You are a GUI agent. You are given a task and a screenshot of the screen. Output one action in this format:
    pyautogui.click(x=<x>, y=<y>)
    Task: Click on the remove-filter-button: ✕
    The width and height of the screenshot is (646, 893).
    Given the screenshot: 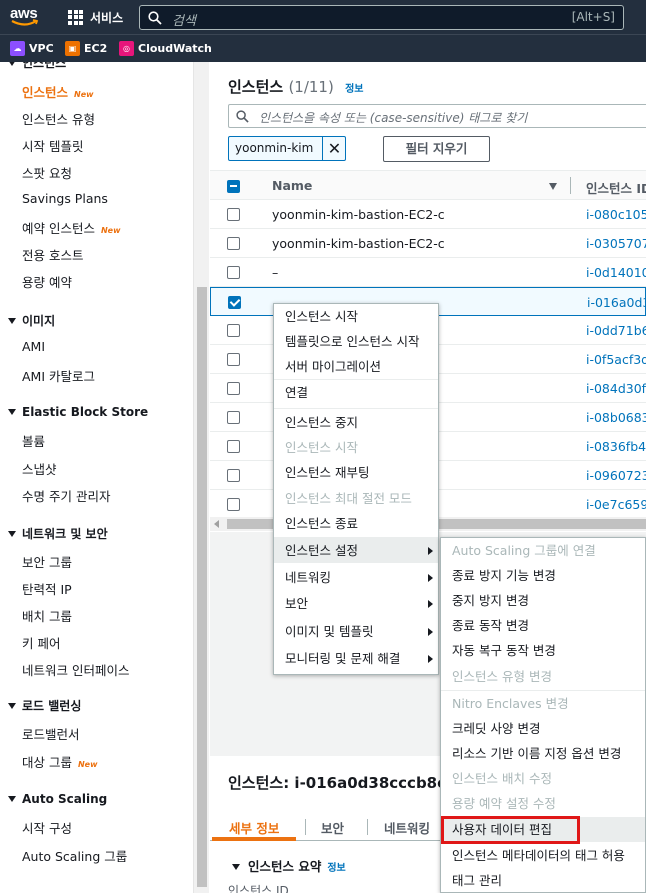 What is the action you would take?
    pyautogui.click(x=334, y=148)
    